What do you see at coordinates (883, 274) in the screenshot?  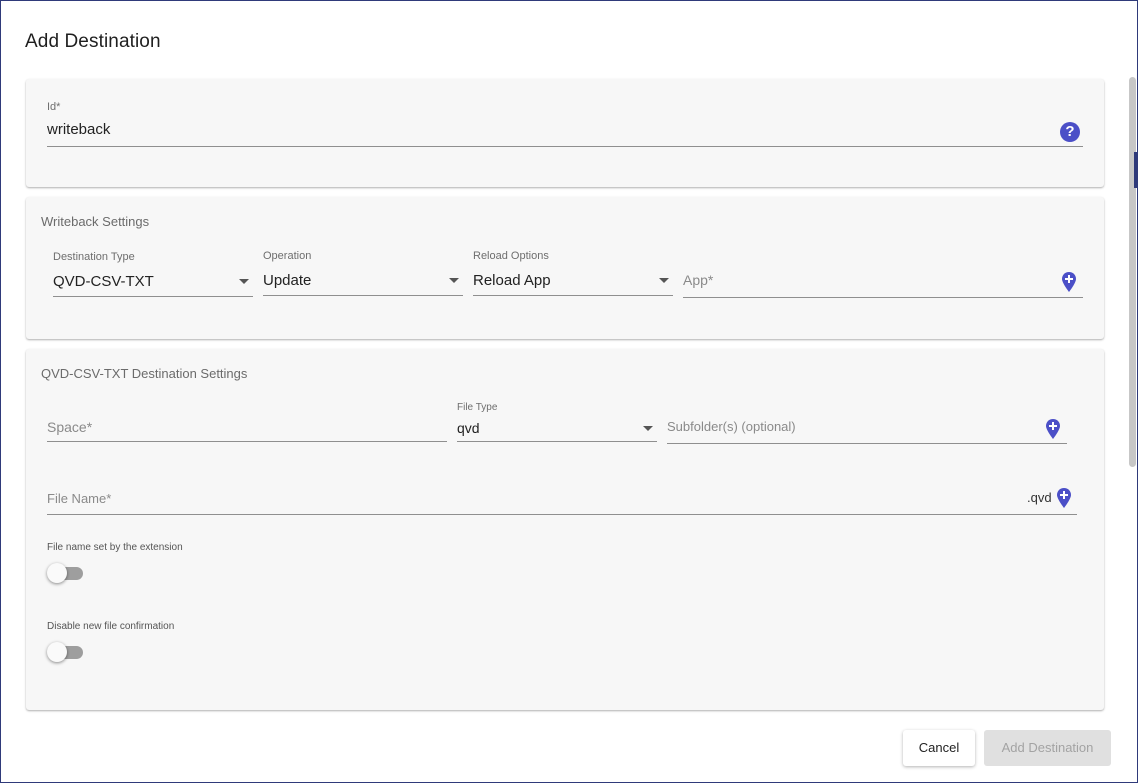 I see `app-input: App*` at bounding box center [883, 274].